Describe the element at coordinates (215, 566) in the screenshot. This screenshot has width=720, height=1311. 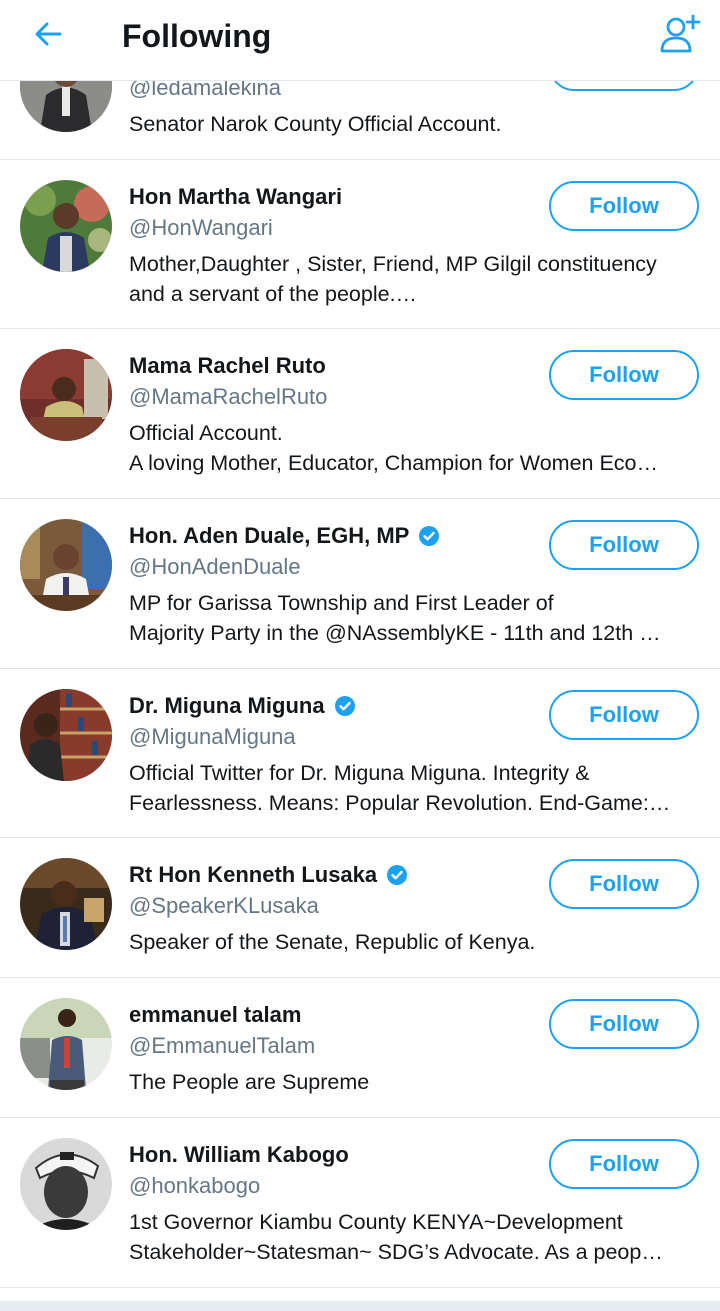
I see `user-handle: @HonAdenDuale` at that location.